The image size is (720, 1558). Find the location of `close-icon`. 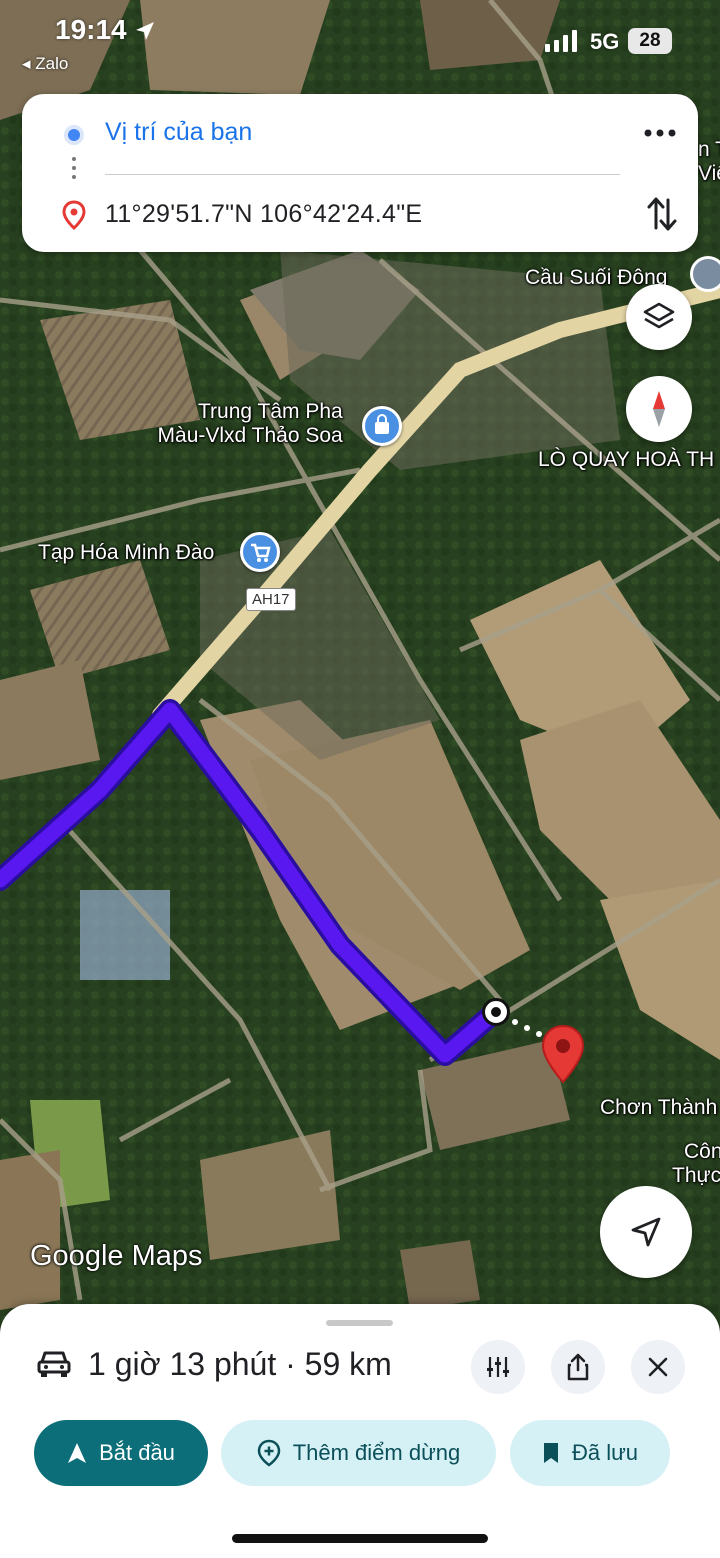

close-icon is located at coordinates (658, 1367).